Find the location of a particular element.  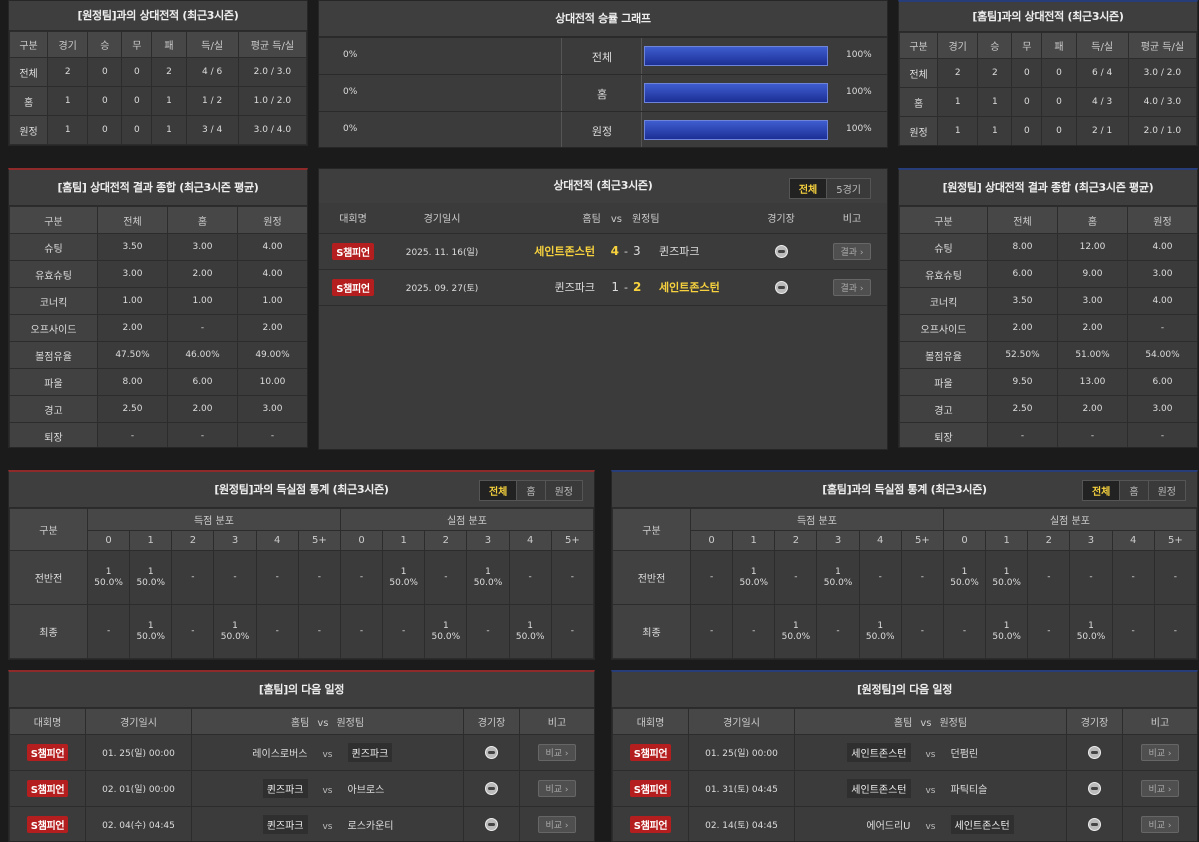

row-label: 코너킥 is located at coordinates (943, 301).